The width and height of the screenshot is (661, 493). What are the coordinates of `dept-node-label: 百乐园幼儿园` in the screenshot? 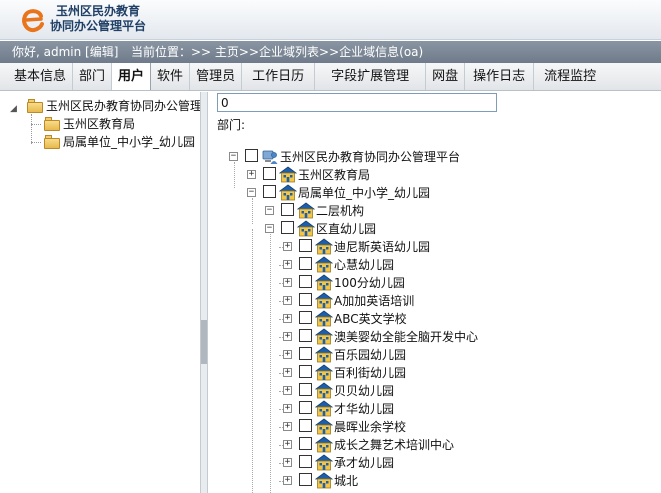 It's located at (370, 355).